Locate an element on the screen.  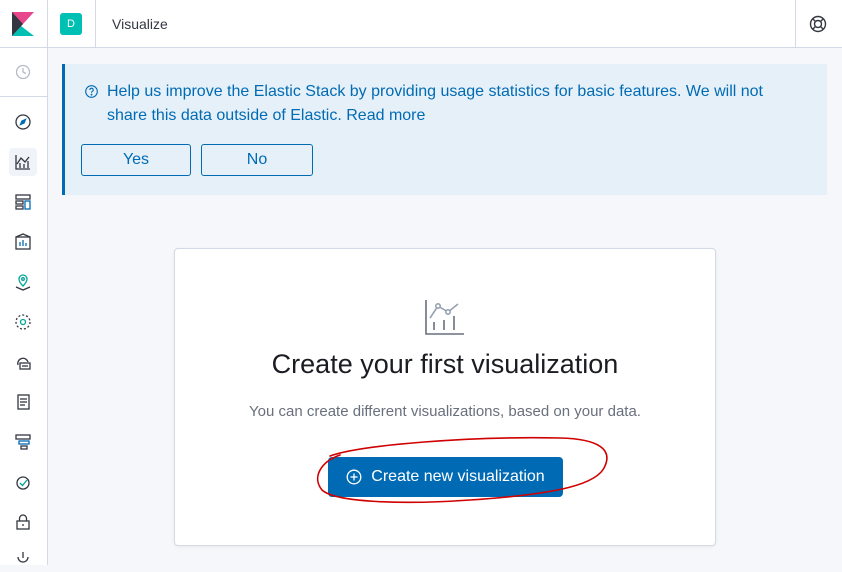
create-new-visualization-button: Create new visualization is located at coordinates (445, 477).